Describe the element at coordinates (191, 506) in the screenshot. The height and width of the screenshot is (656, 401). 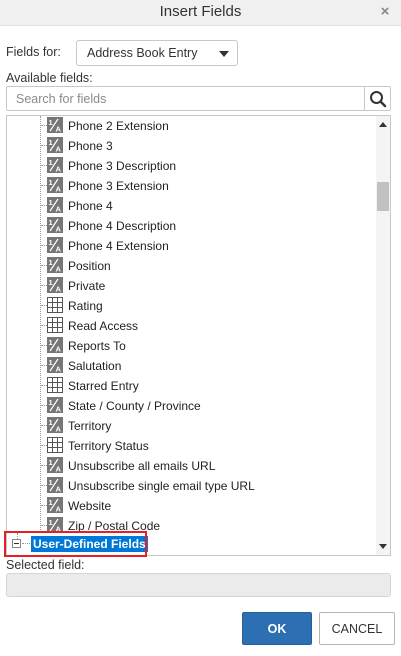
I see `tree-item: 1 A Website` at that location.